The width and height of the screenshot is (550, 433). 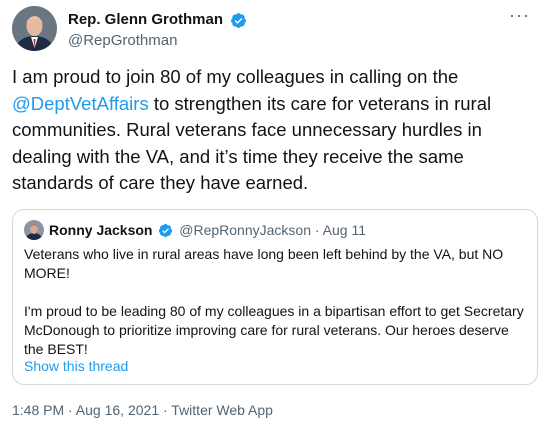 I want to click on author-display-name: Rep. Glenn Grothman, so click(x=145, y=20).